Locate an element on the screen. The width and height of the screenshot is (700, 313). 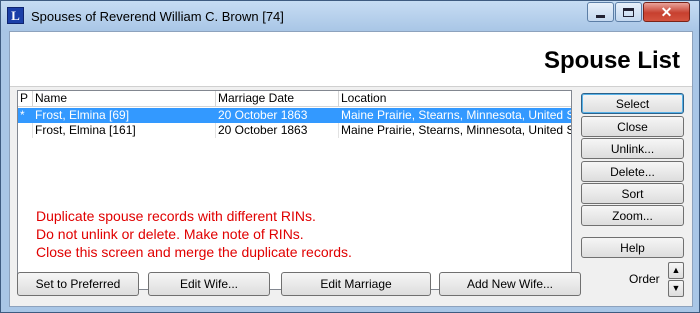
column-header-marriage-date: Marriage Date is located at coordinates (277, 99).